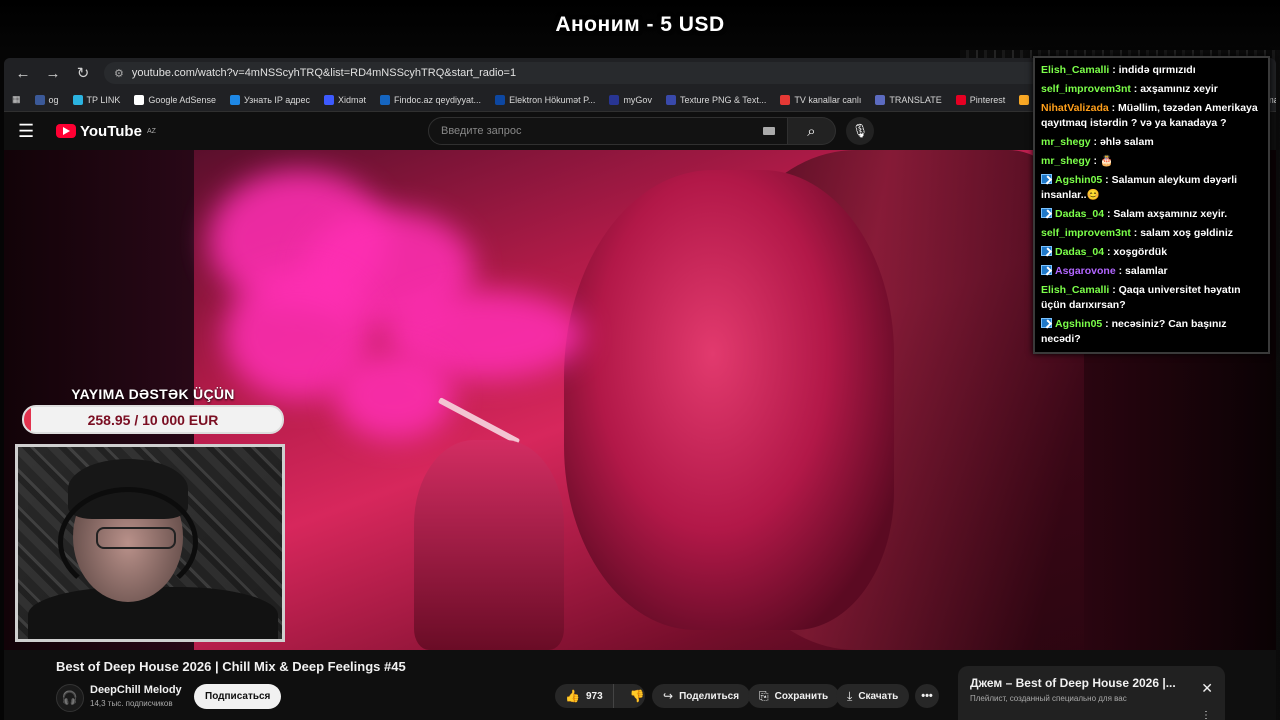 This screenshot has width=1280, height=720. What do you see at coordinates (1086, 89) in the screenshot?
I see `chat-username: self_improvem3nt` at bounding box center [1086, 89].